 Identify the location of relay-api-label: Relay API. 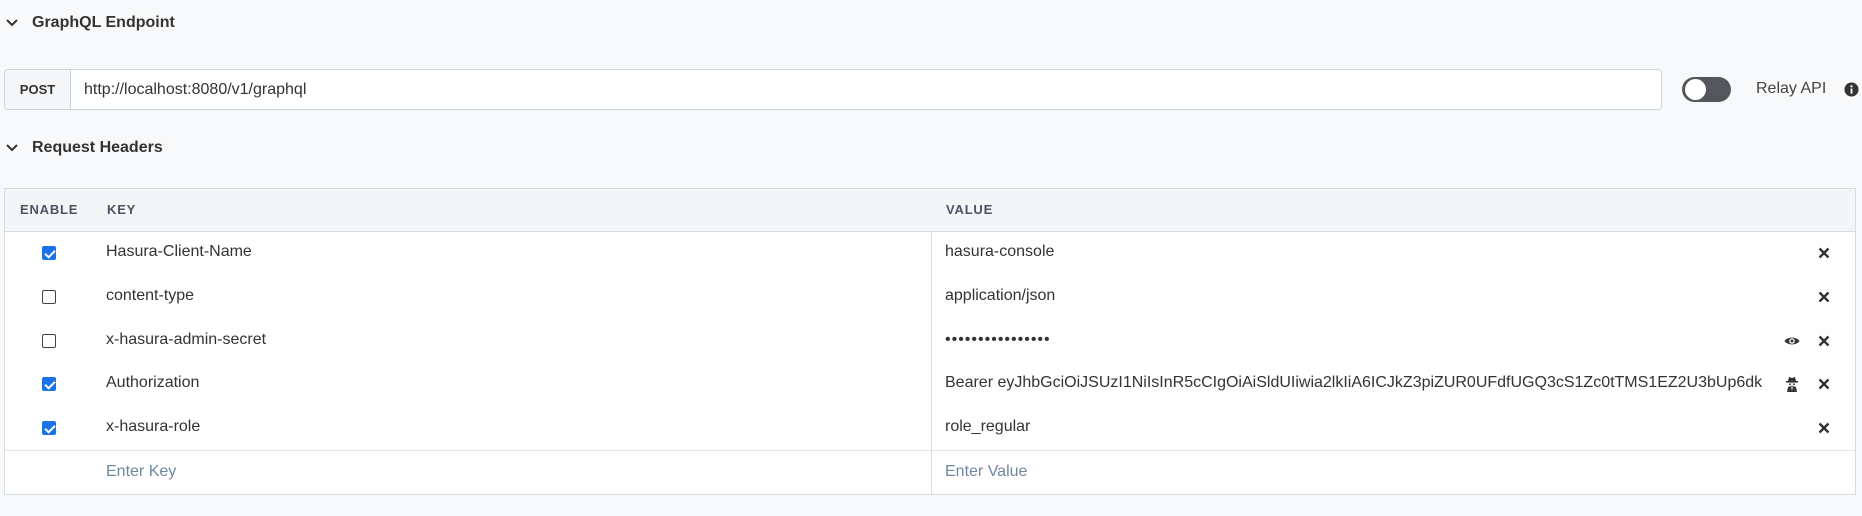
(1791, 88).